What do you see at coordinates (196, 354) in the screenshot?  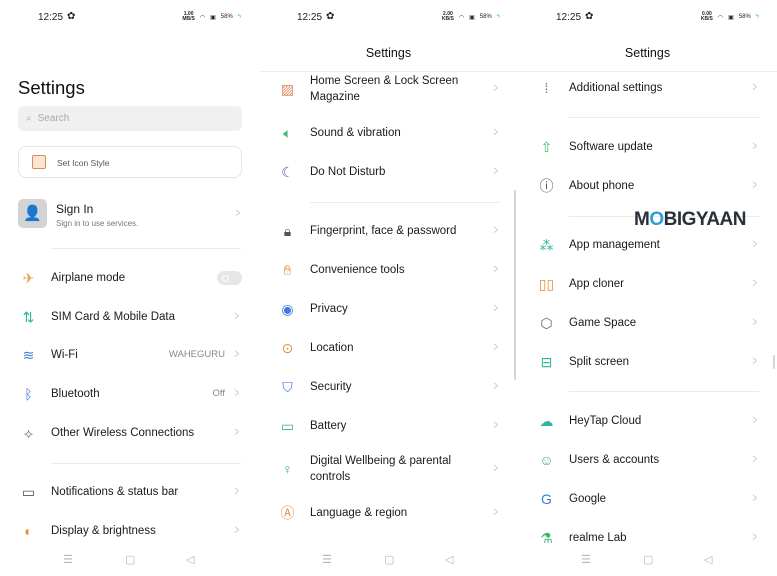 I see `item-value: WAHEGURU` at bounding box center [196, 354].